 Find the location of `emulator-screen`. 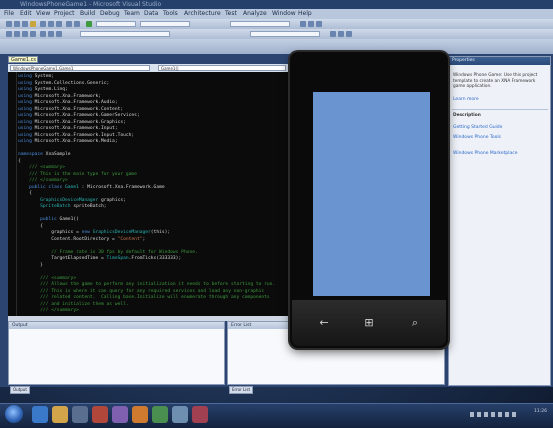

emulator-screen is located at coordinates (371, 194).